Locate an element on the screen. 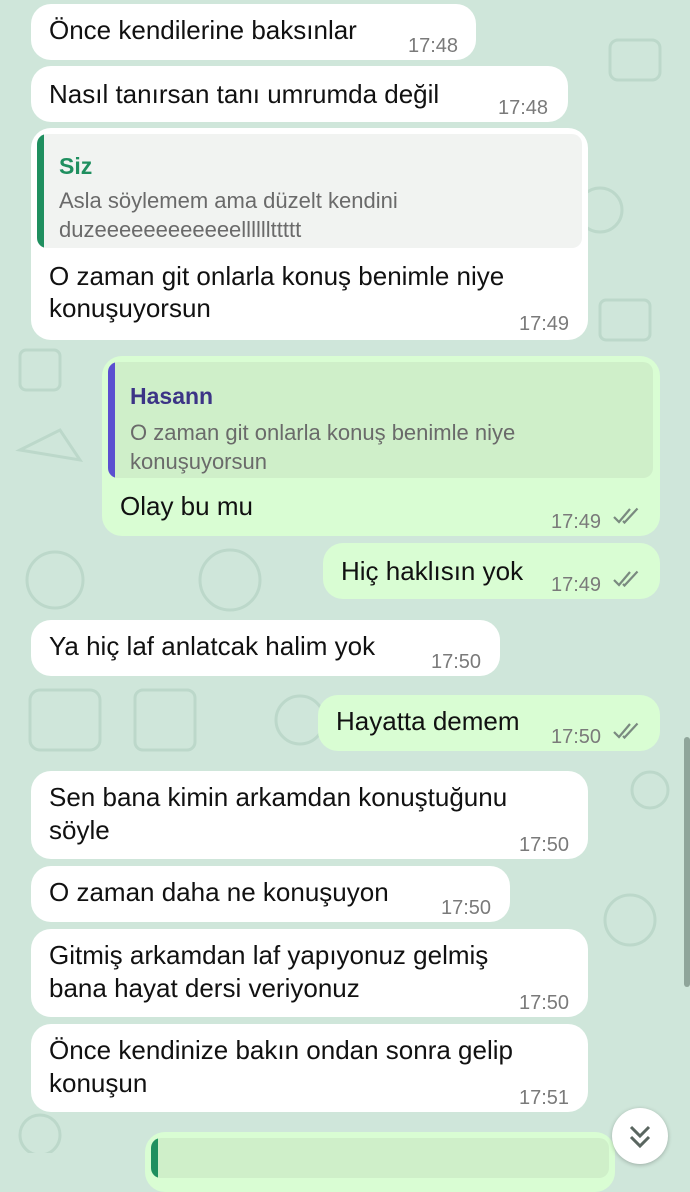  quote-author: Hasann is located at coordinates (172, 396).